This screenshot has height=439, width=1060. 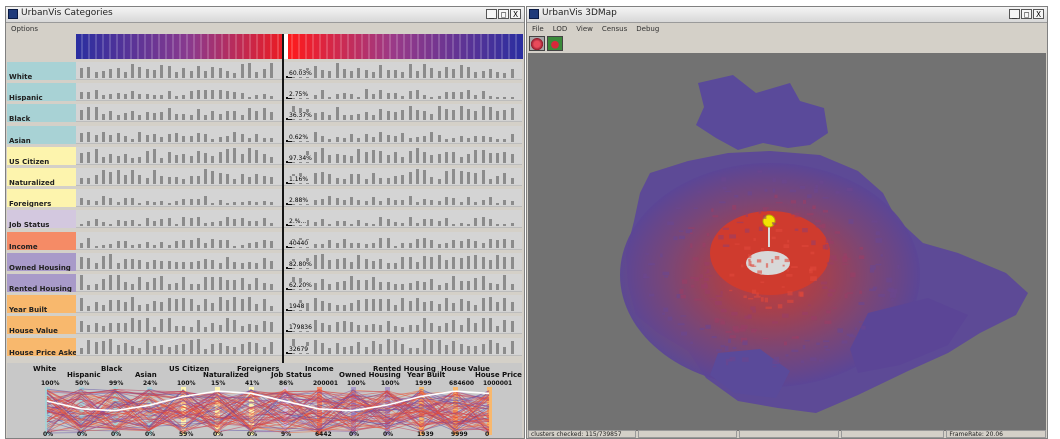 I want to click on category-row: Asian 0.62%, so click(x=264, y=134).